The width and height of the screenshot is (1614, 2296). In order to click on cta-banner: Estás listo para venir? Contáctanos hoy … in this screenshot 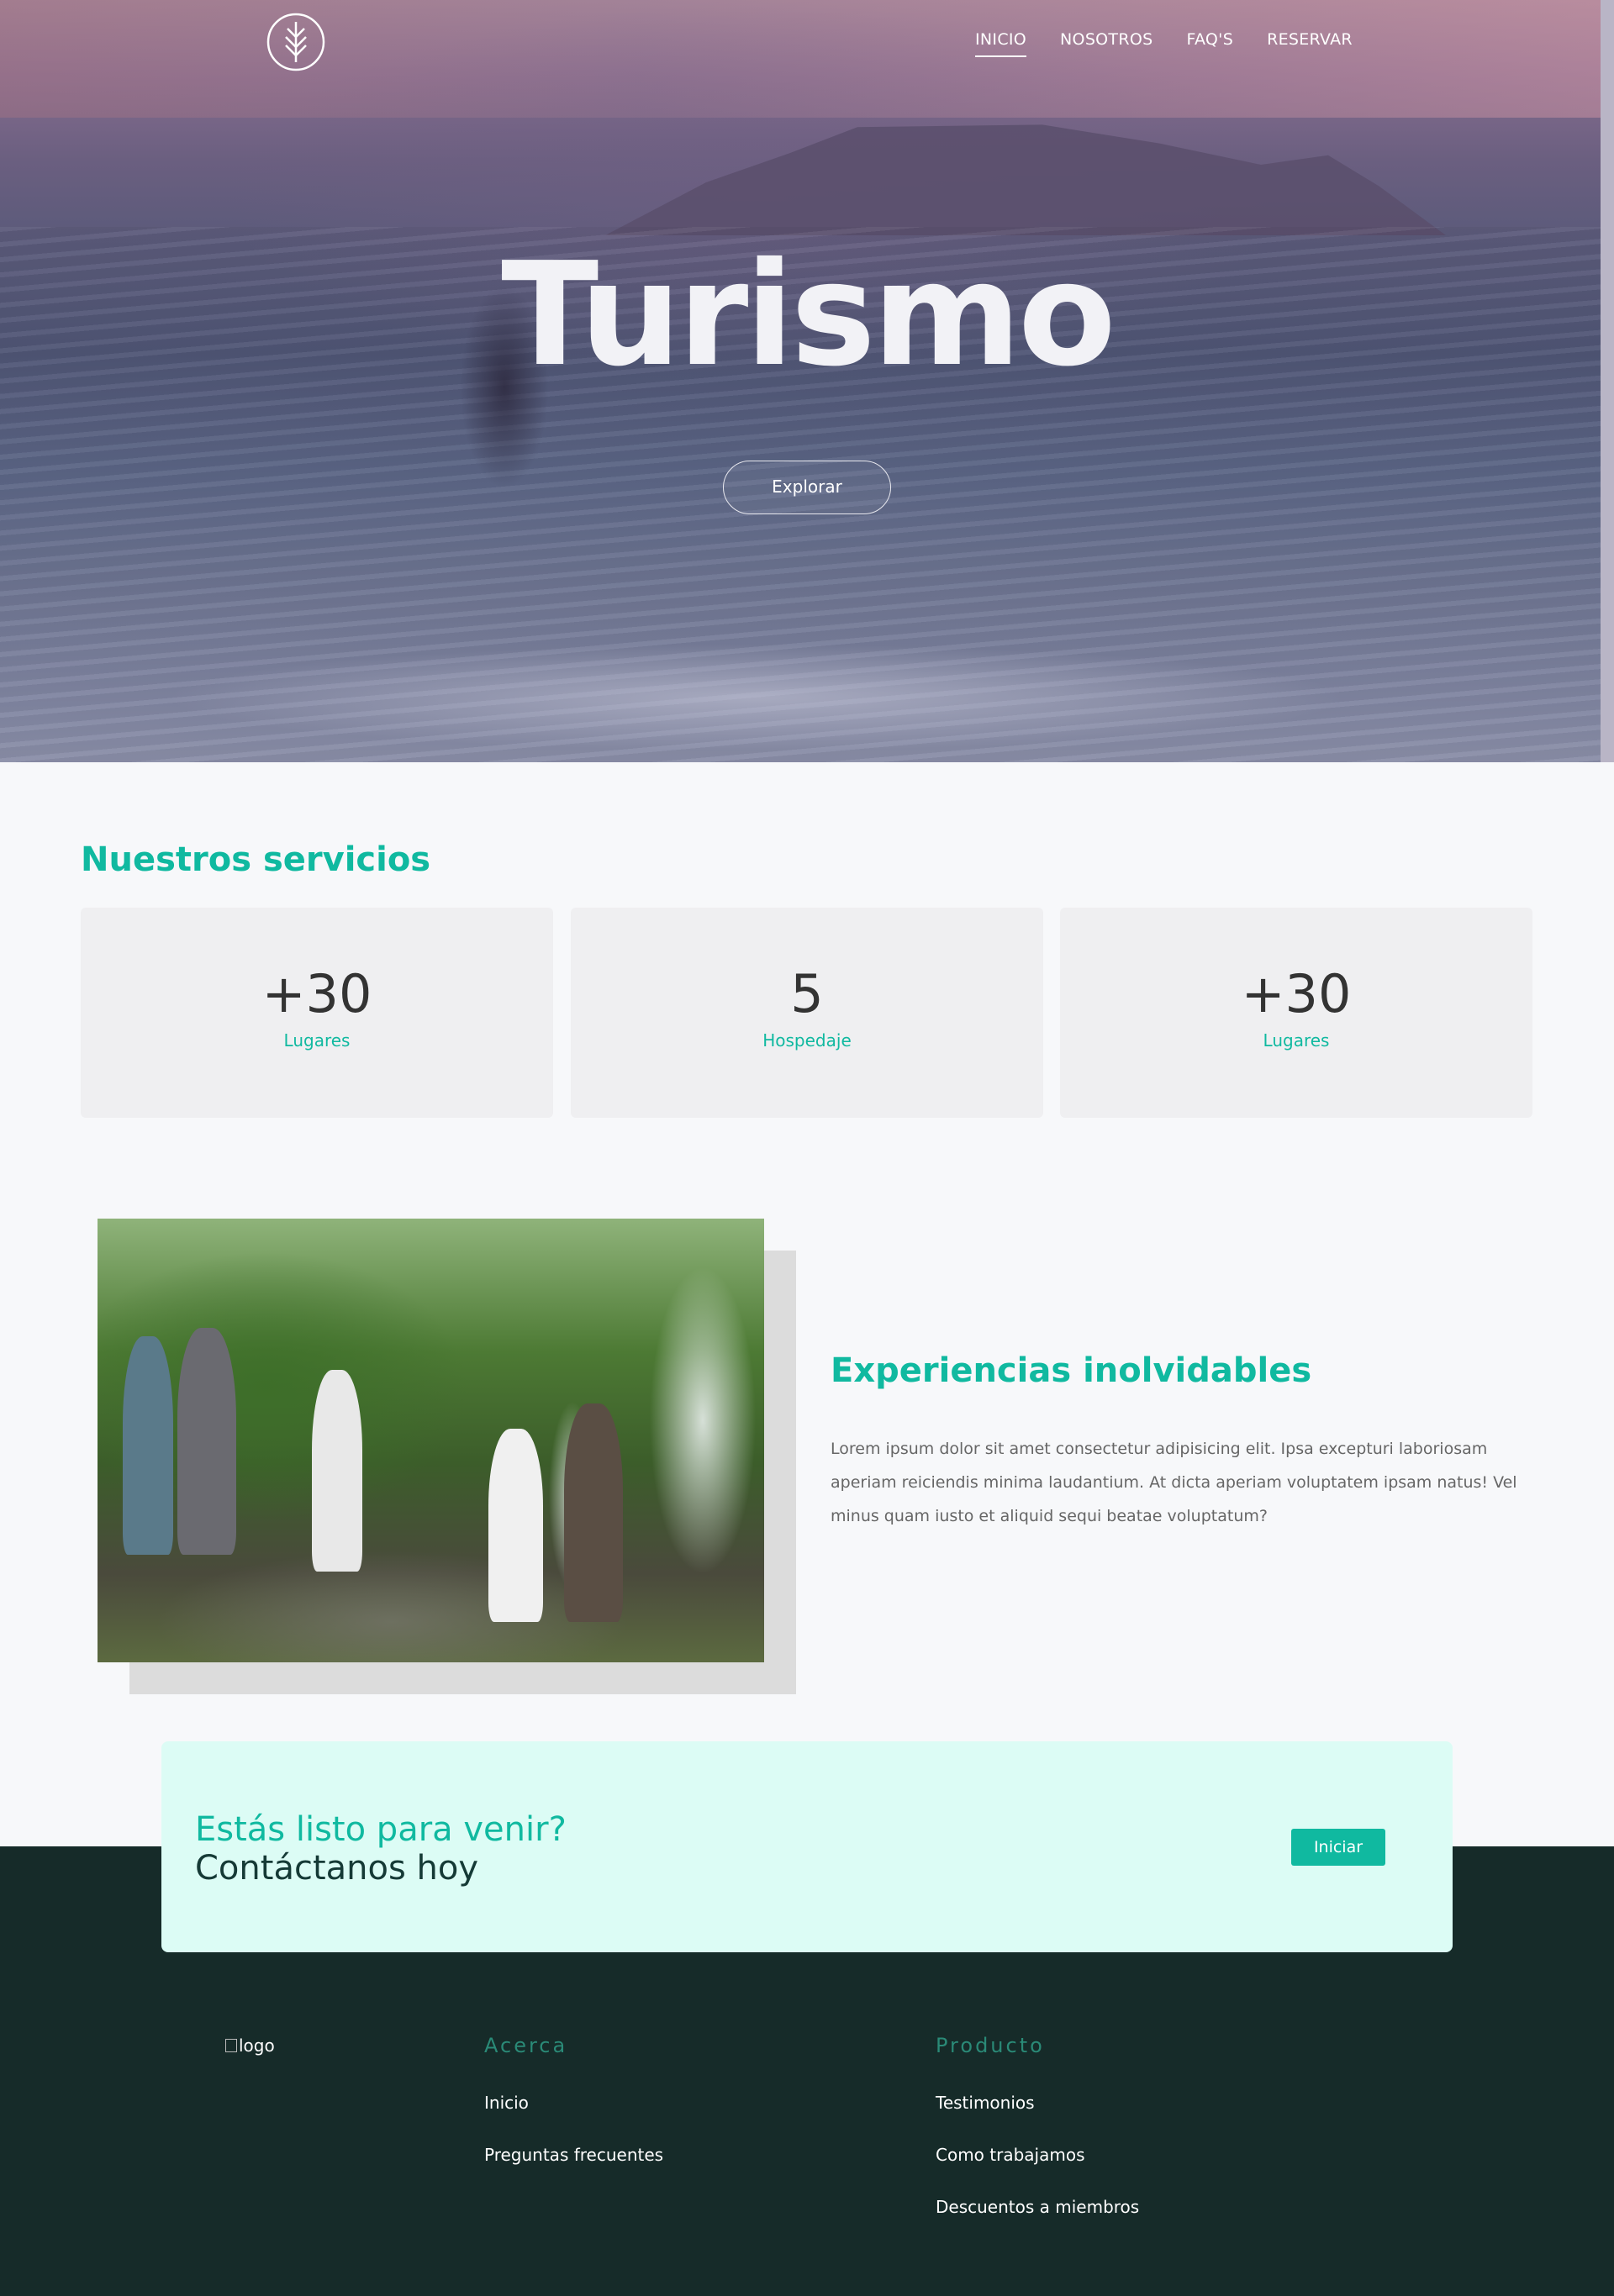, I will do `click(807, 1846)`.